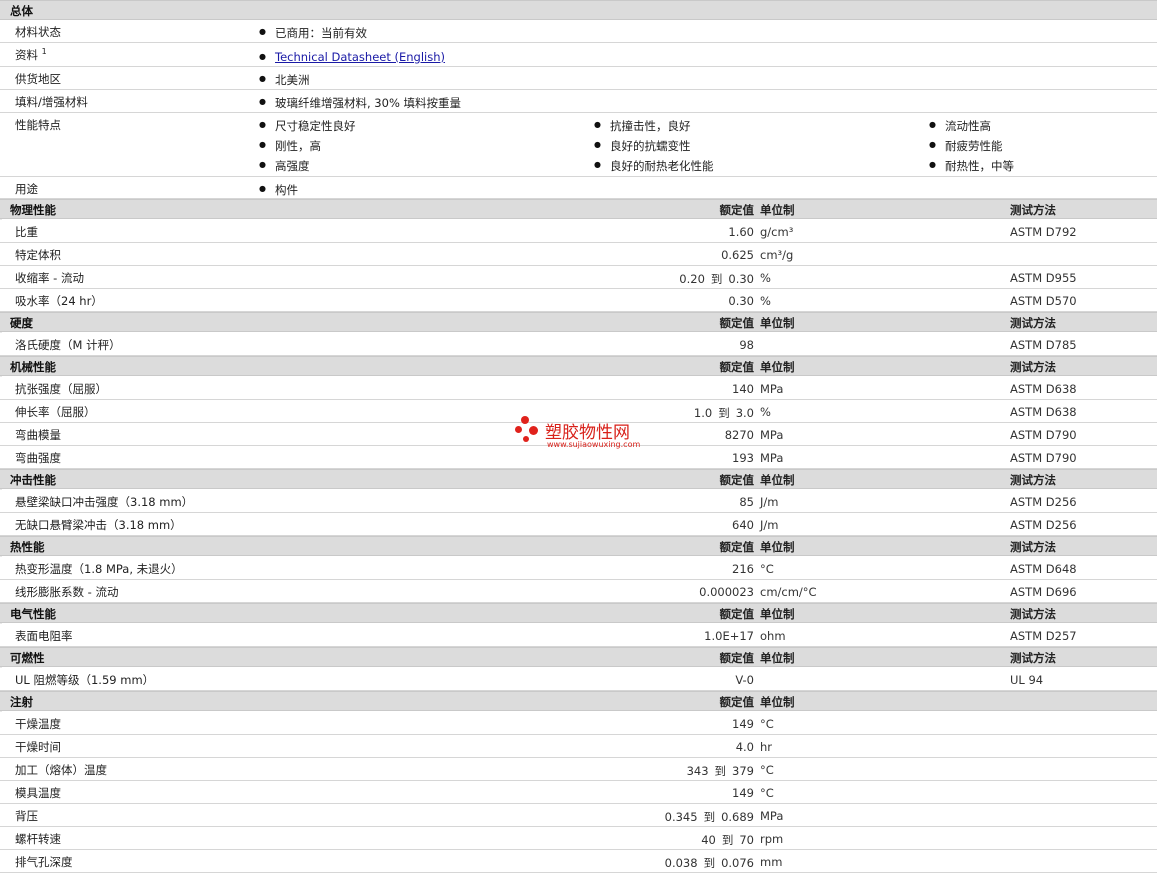  I want to click on property-row: 洛氏硬度（M 计秤） 98 ASTM D785, so click(578, 344).